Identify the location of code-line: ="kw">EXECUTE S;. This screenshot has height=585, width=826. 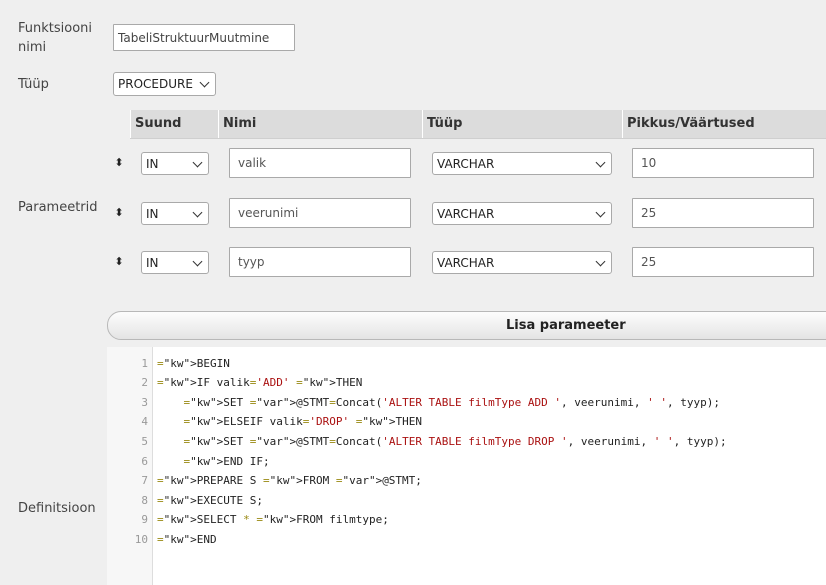
(210, 500).